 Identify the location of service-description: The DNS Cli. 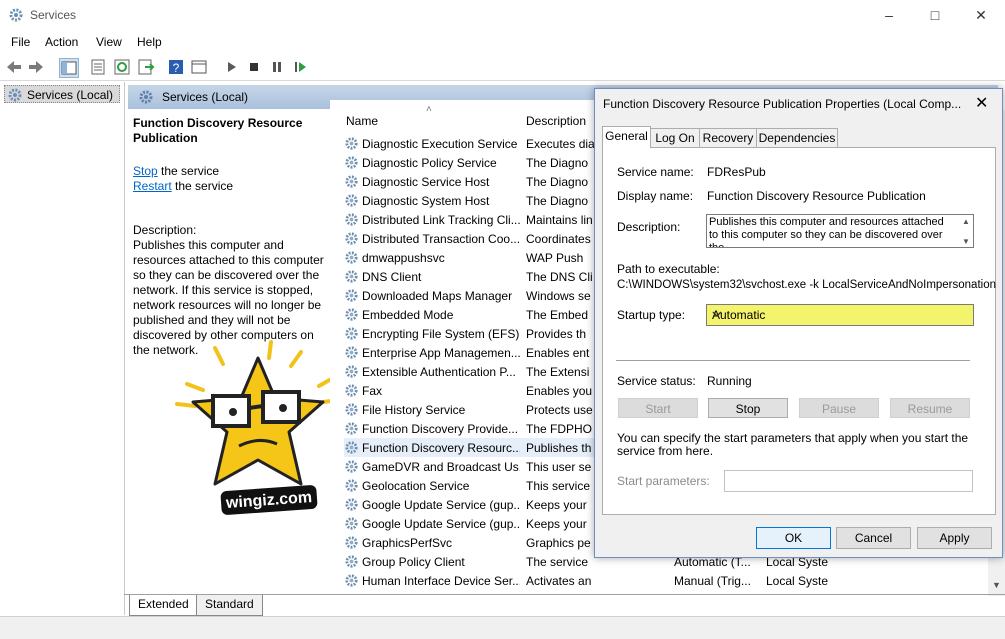
(559, 277).